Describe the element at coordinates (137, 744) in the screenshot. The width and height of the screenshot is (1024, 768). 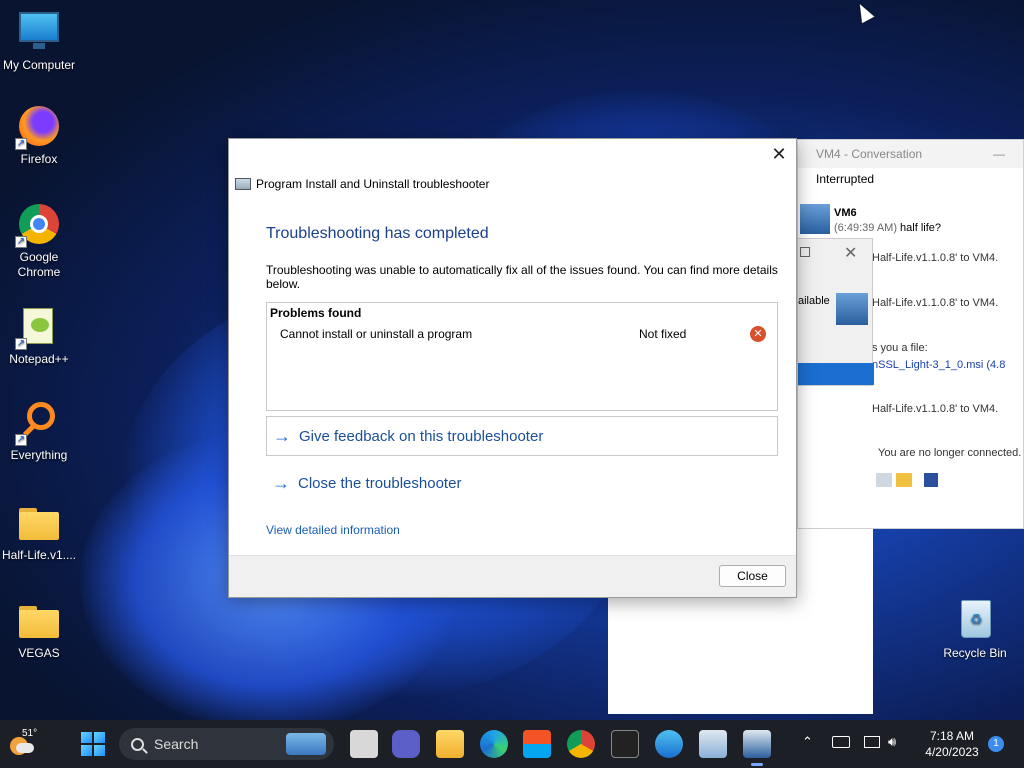
I see `search-icon` at that location.